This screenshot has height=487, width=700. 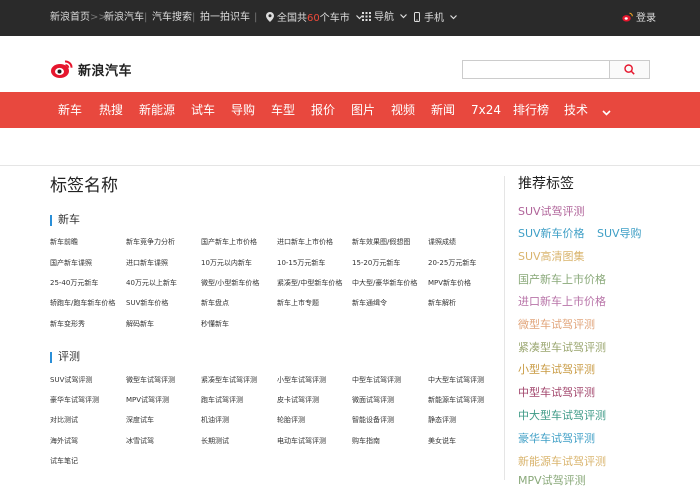 I want to click on tag-link: 长期测试, so click(x=215, y=441).